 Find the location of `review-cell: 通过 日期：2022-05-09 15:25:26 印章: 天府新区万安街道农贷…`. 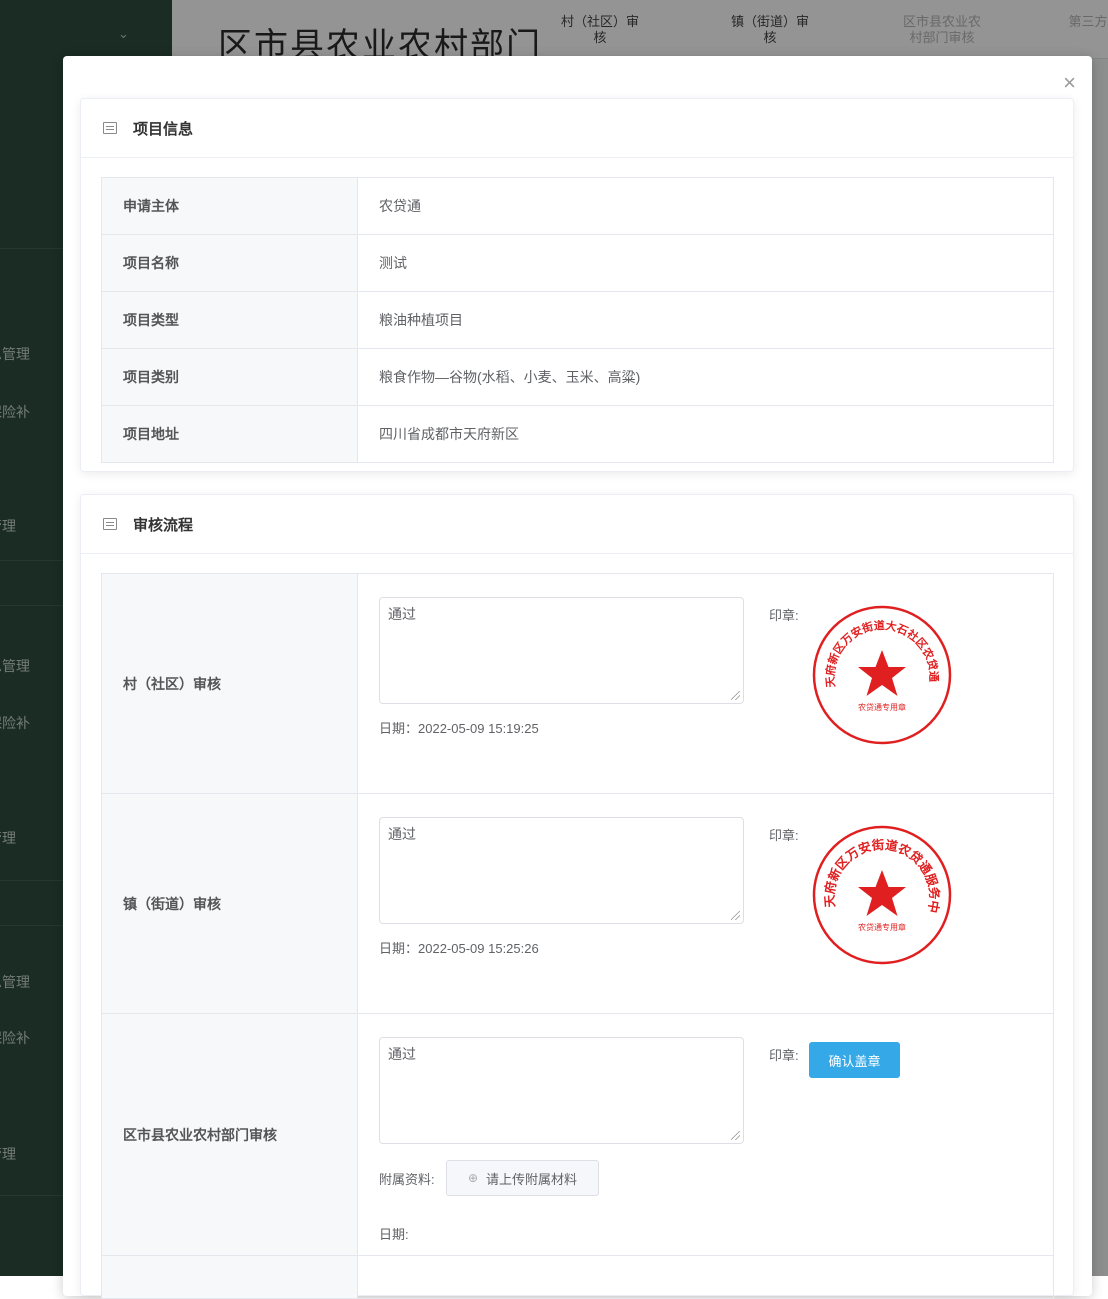

review-cell: 通过 日期：2022-05-09 15:25:26 印章: 天府新区万安街道农贷… is located at coordinates (705, 903).